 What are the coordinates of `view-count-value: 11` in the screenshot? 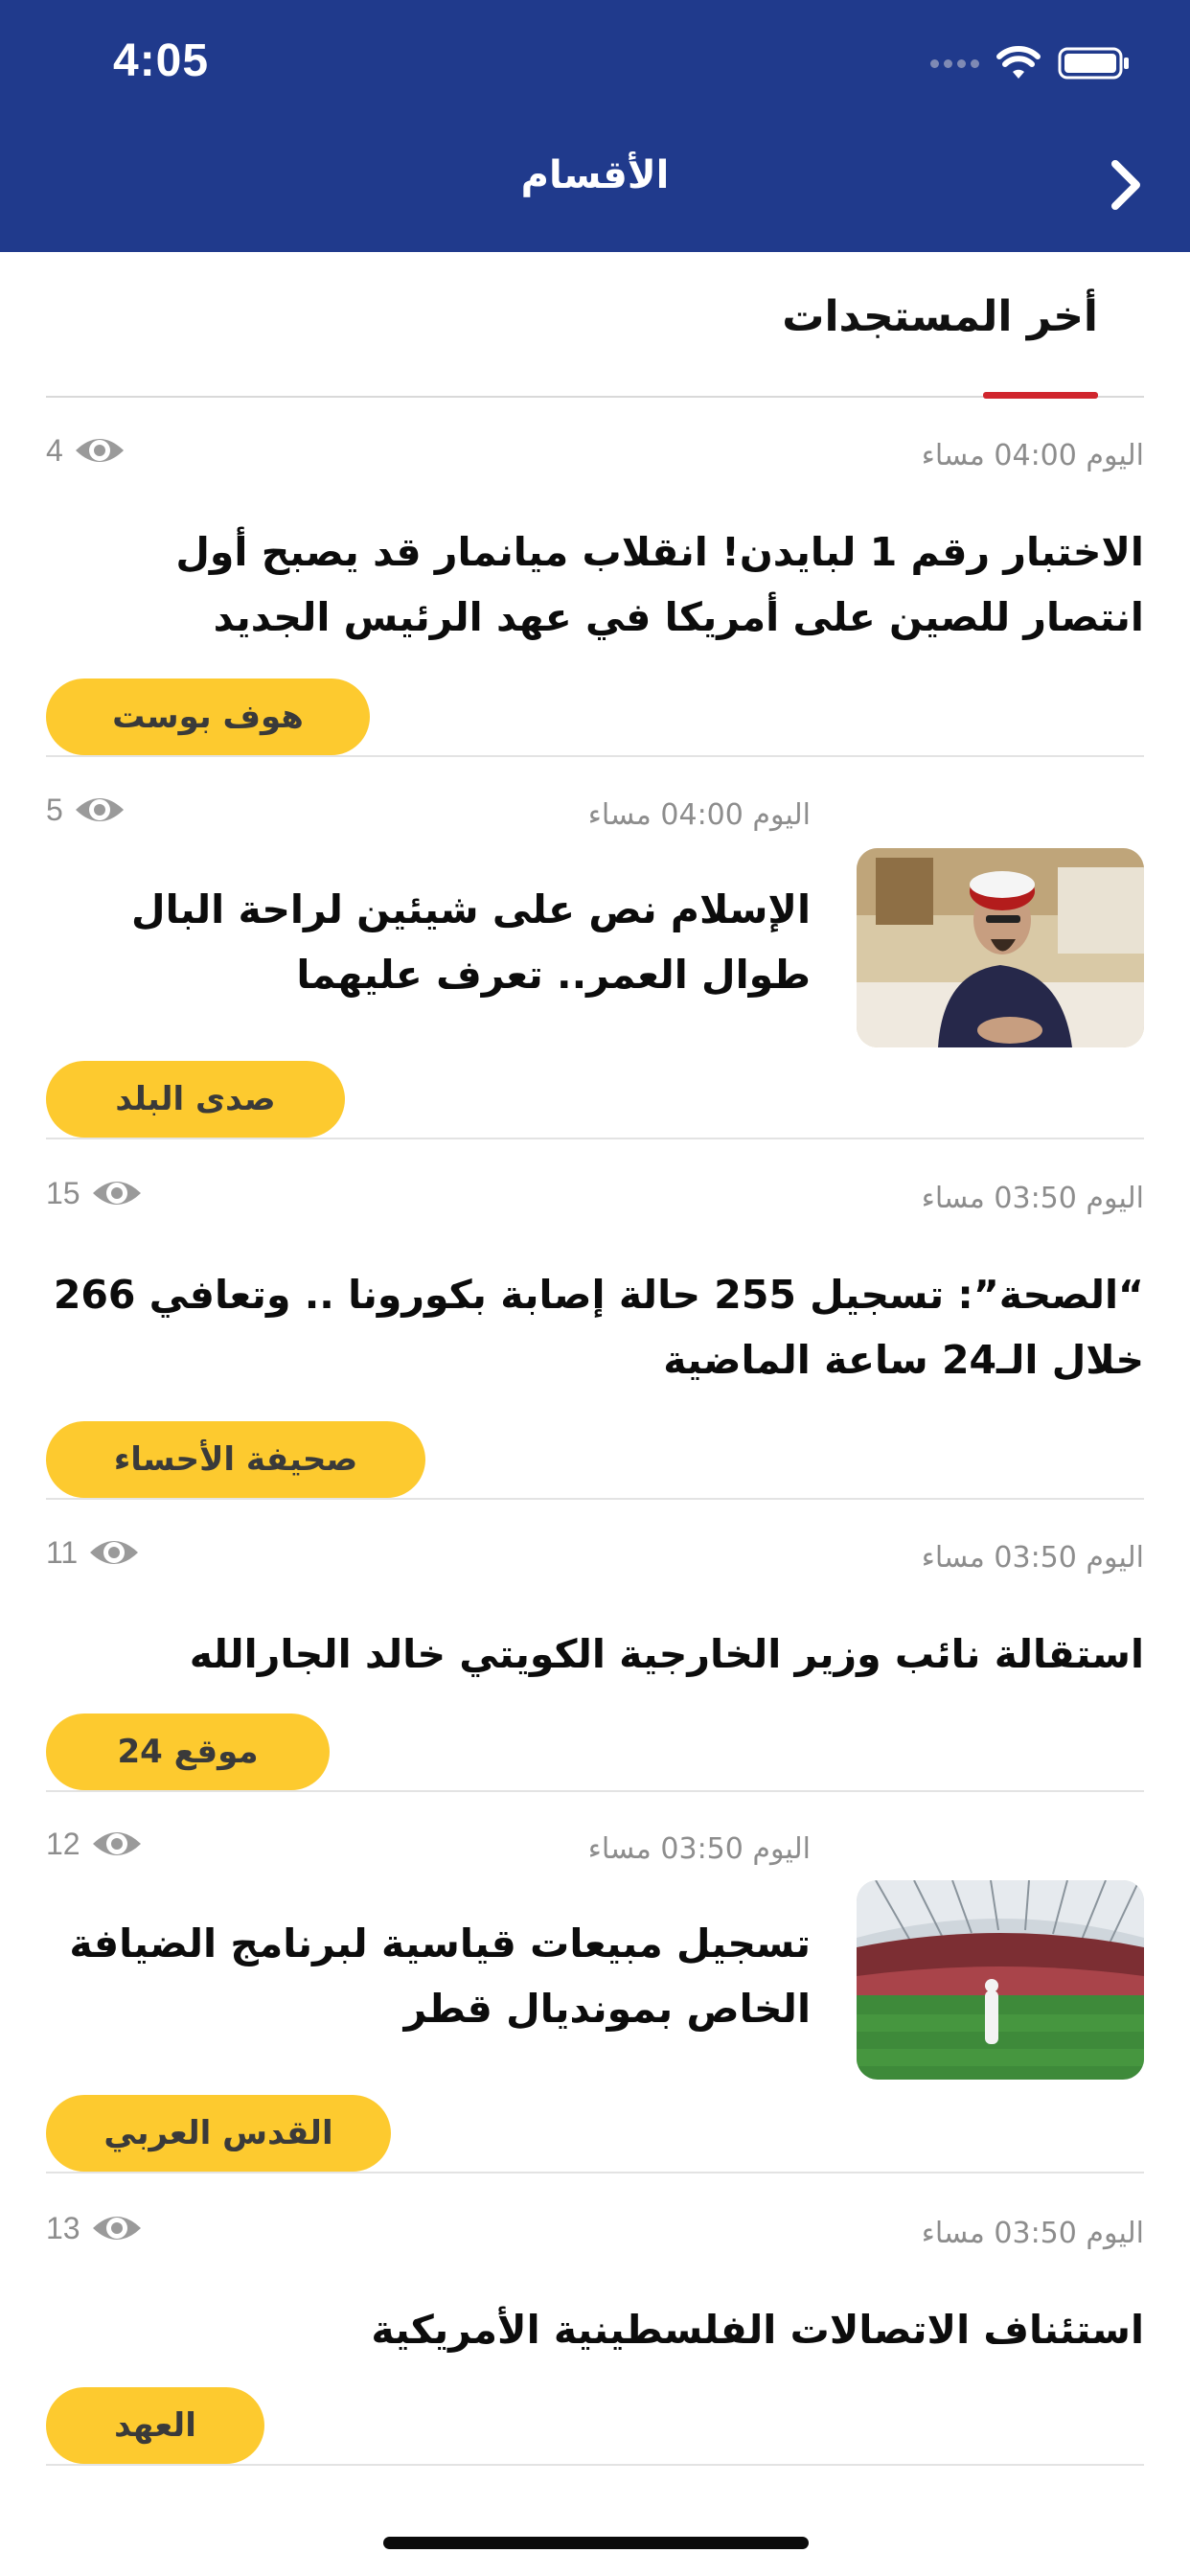 It's located at (62, 1552).